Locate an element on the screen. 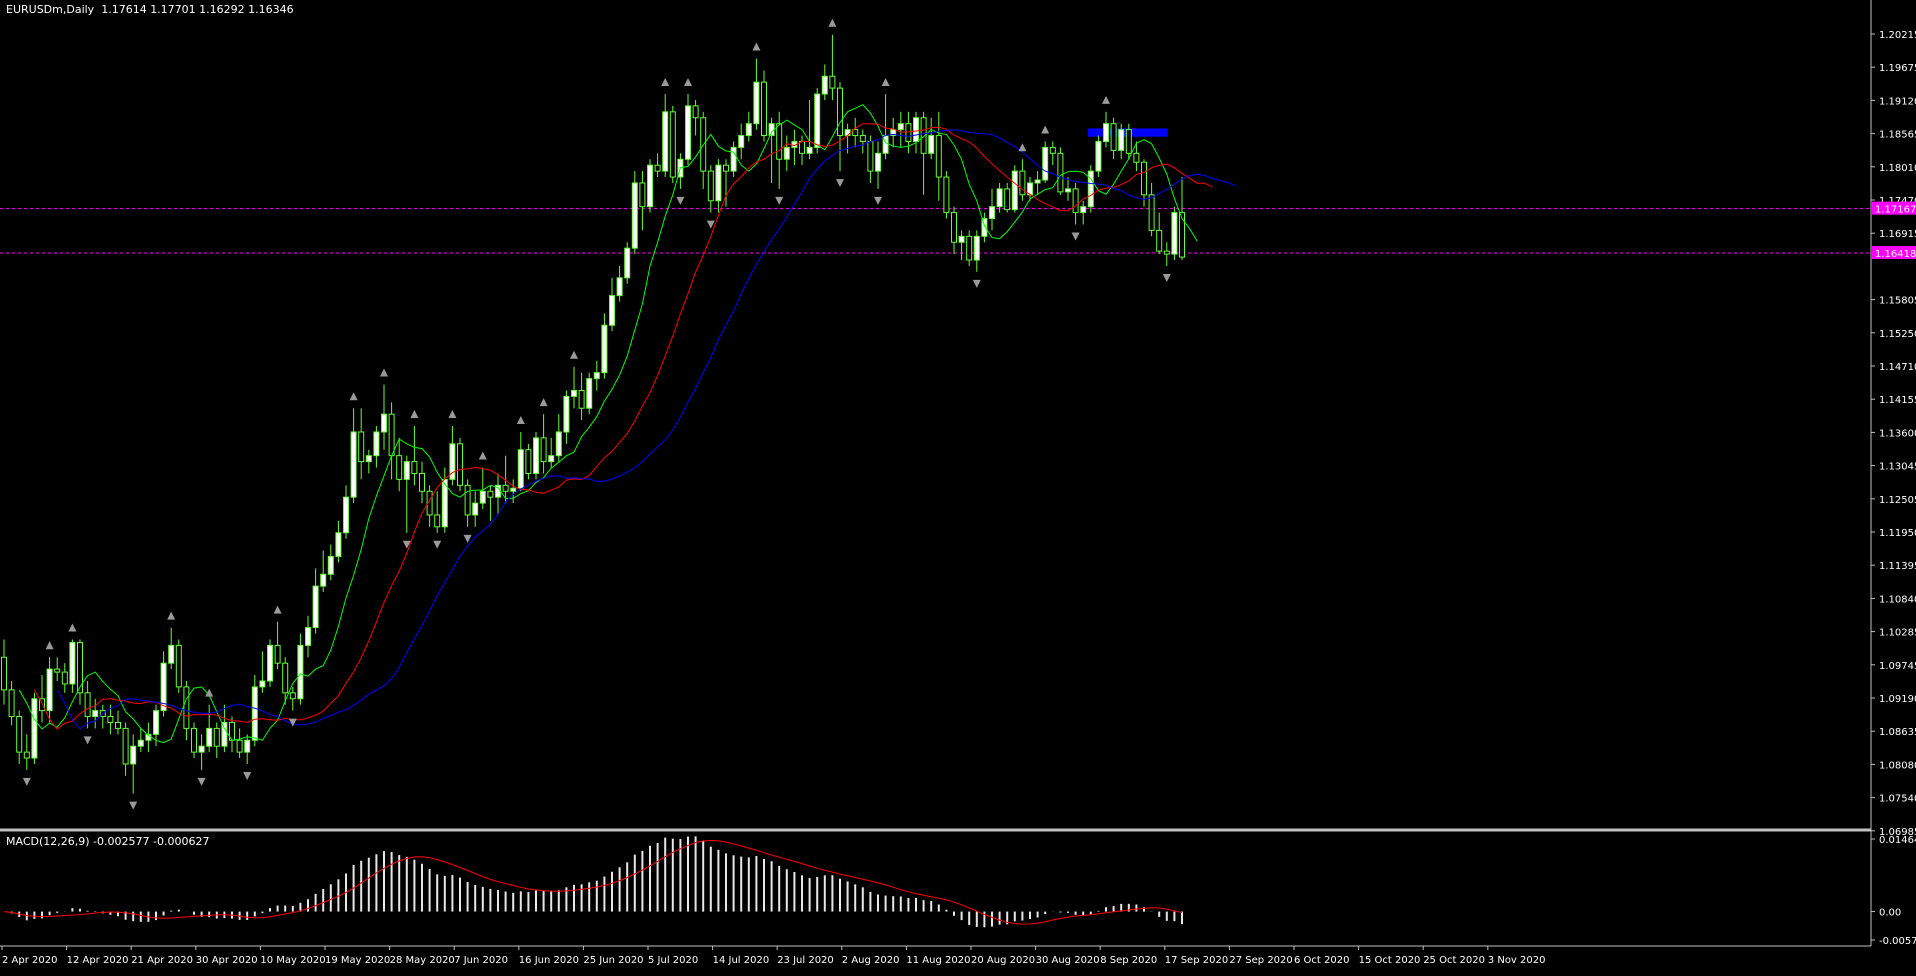 The height and width of the screenshot is (976, 1916). price-tick-label: 1.13045 is located at coordinates (1897, 467).